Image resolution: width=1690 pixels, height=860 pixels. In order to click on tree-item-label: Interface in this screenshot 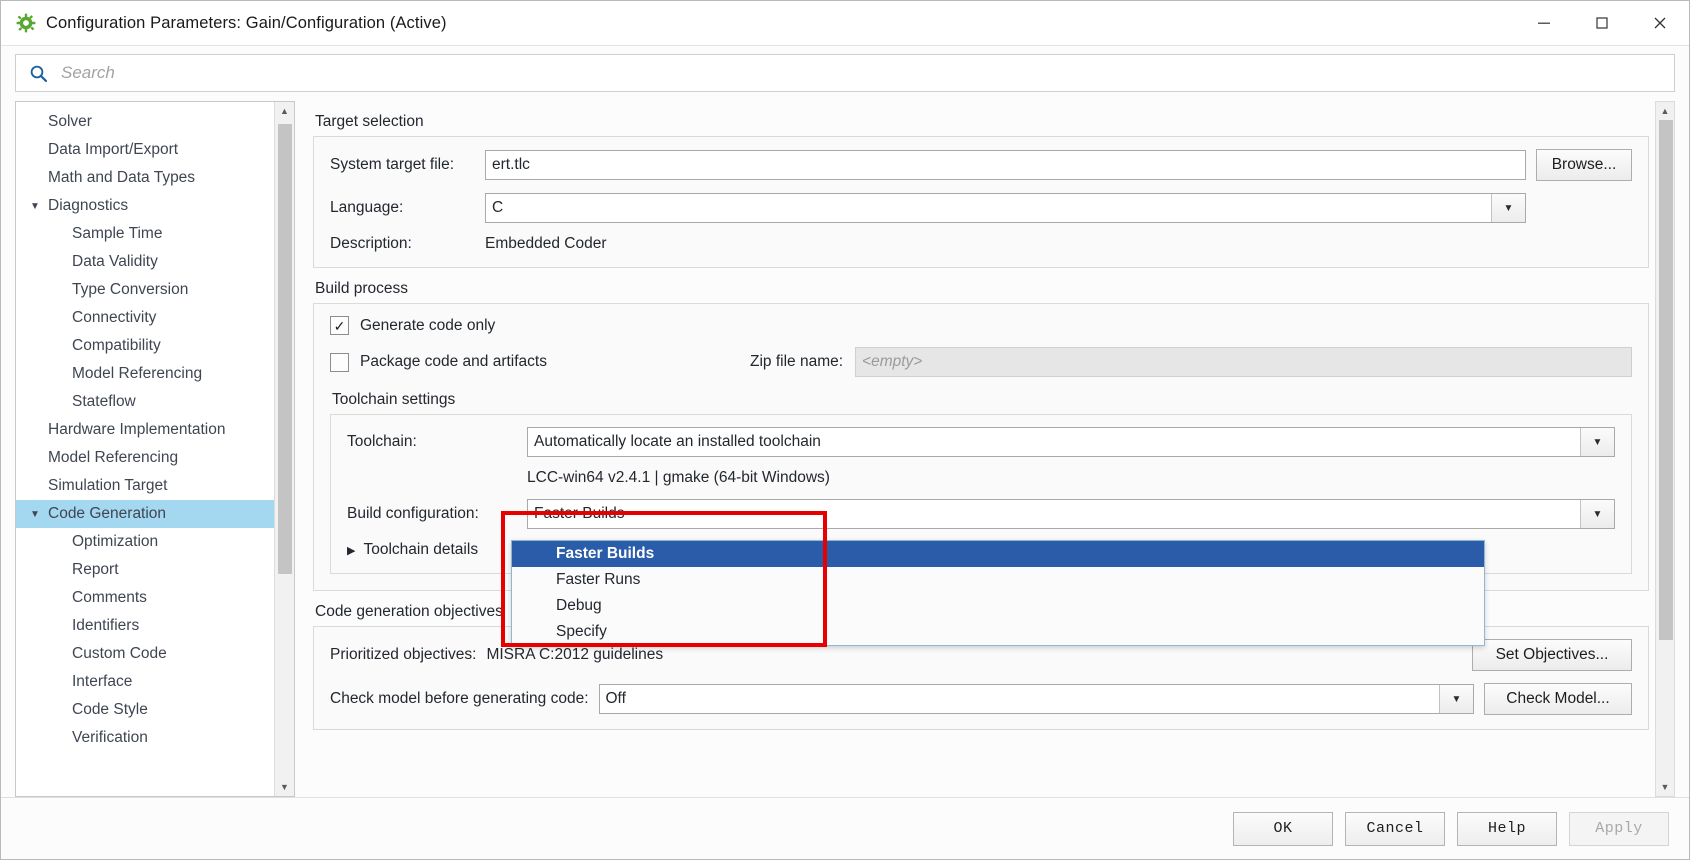, I will do `click(102, 681)`.